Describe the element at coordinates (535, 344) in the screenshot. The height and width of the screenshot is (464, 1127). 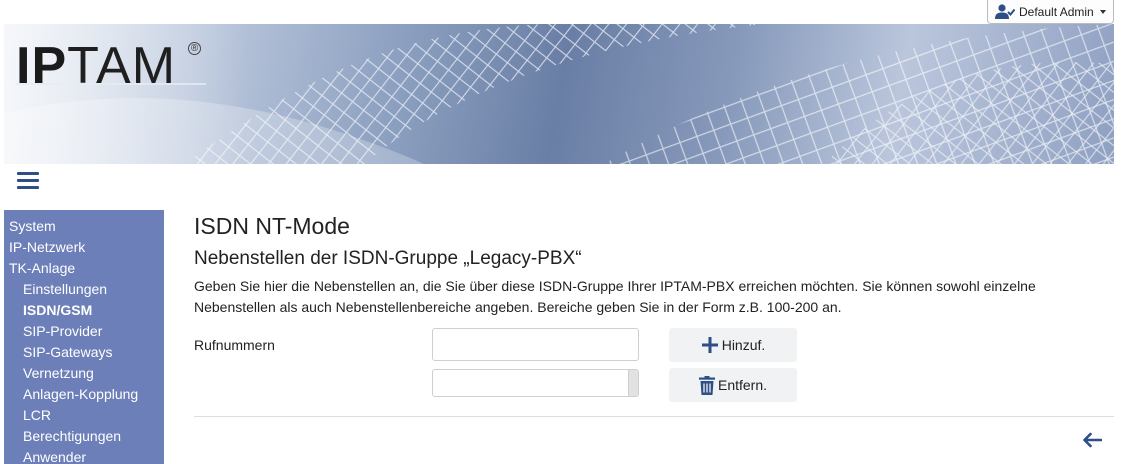
I see `rufnummer-input` at that location.